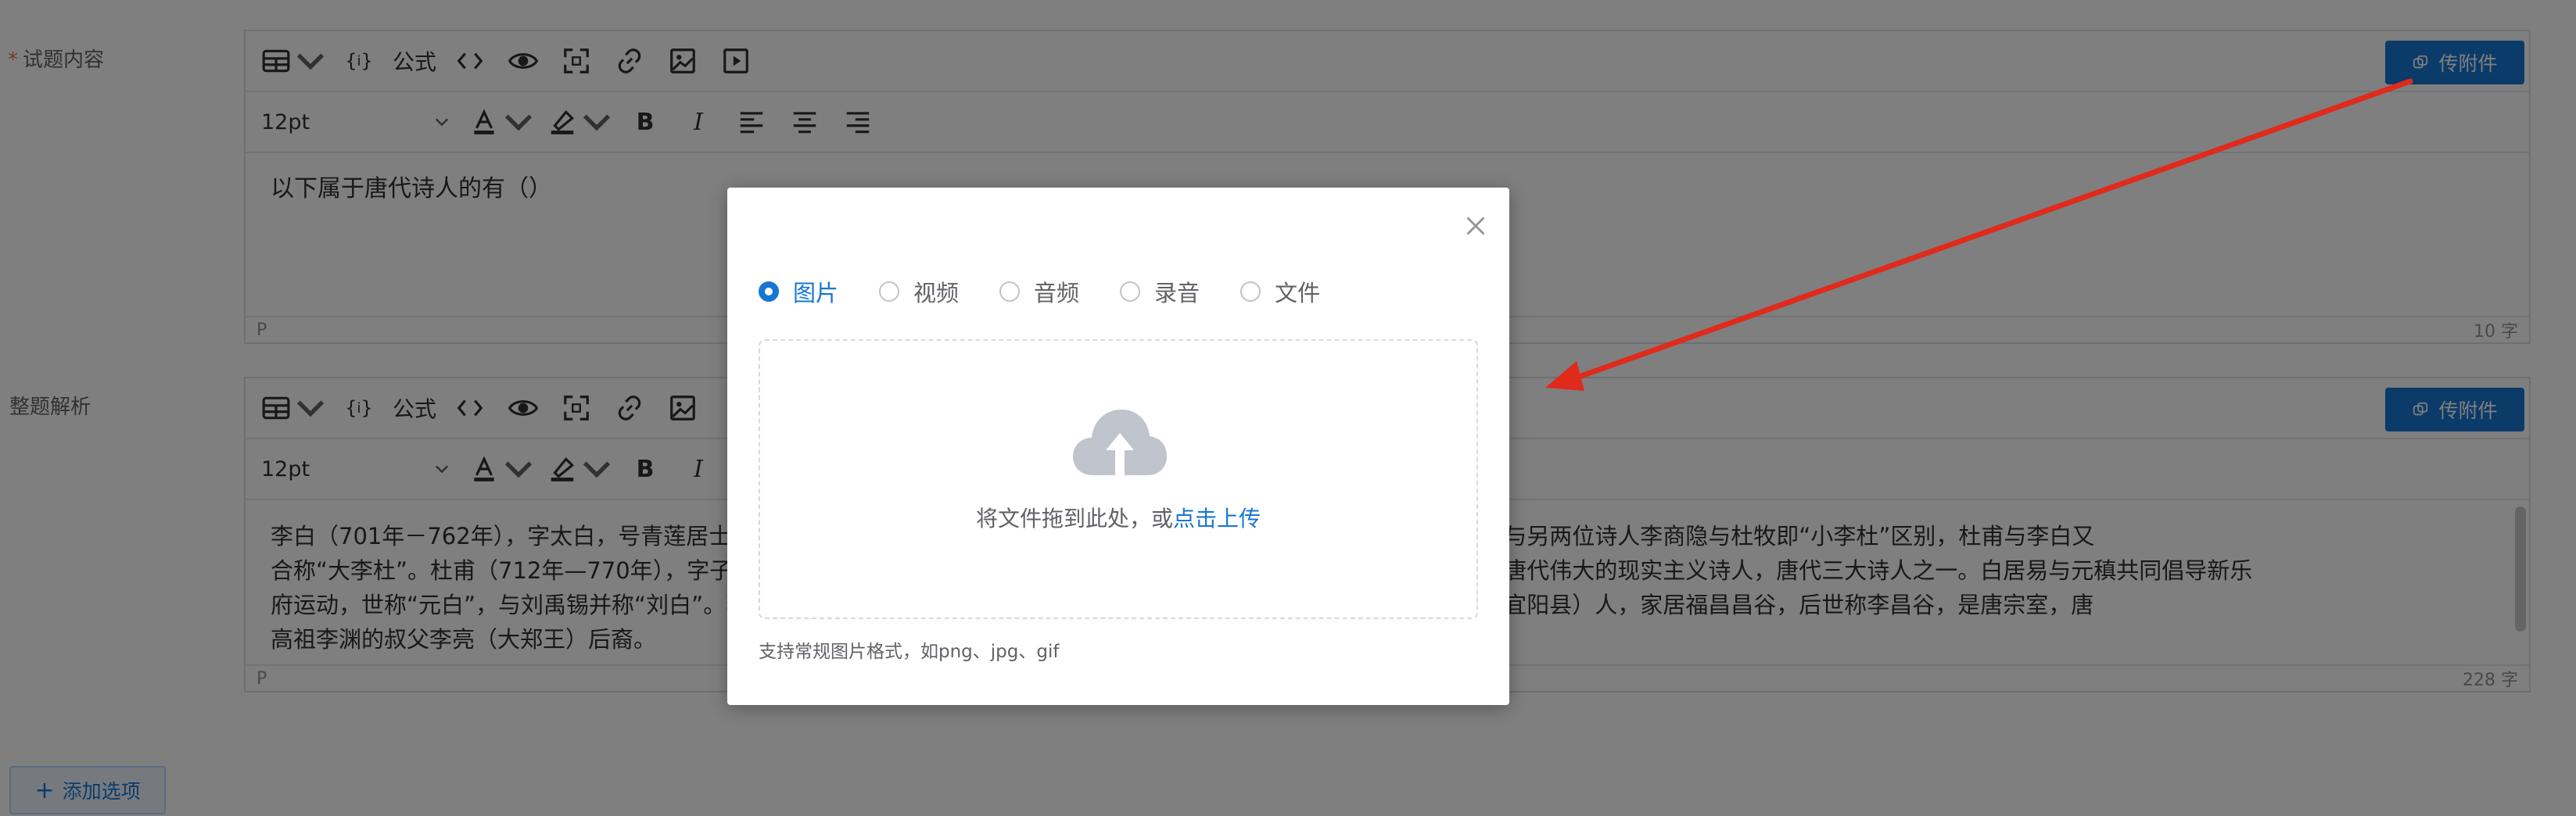 The height and width of the screenshot is (816, 2576). Describe the element at coordinates (1177, 293) in the screenshot. I see `radio-label: 录音` at that location.